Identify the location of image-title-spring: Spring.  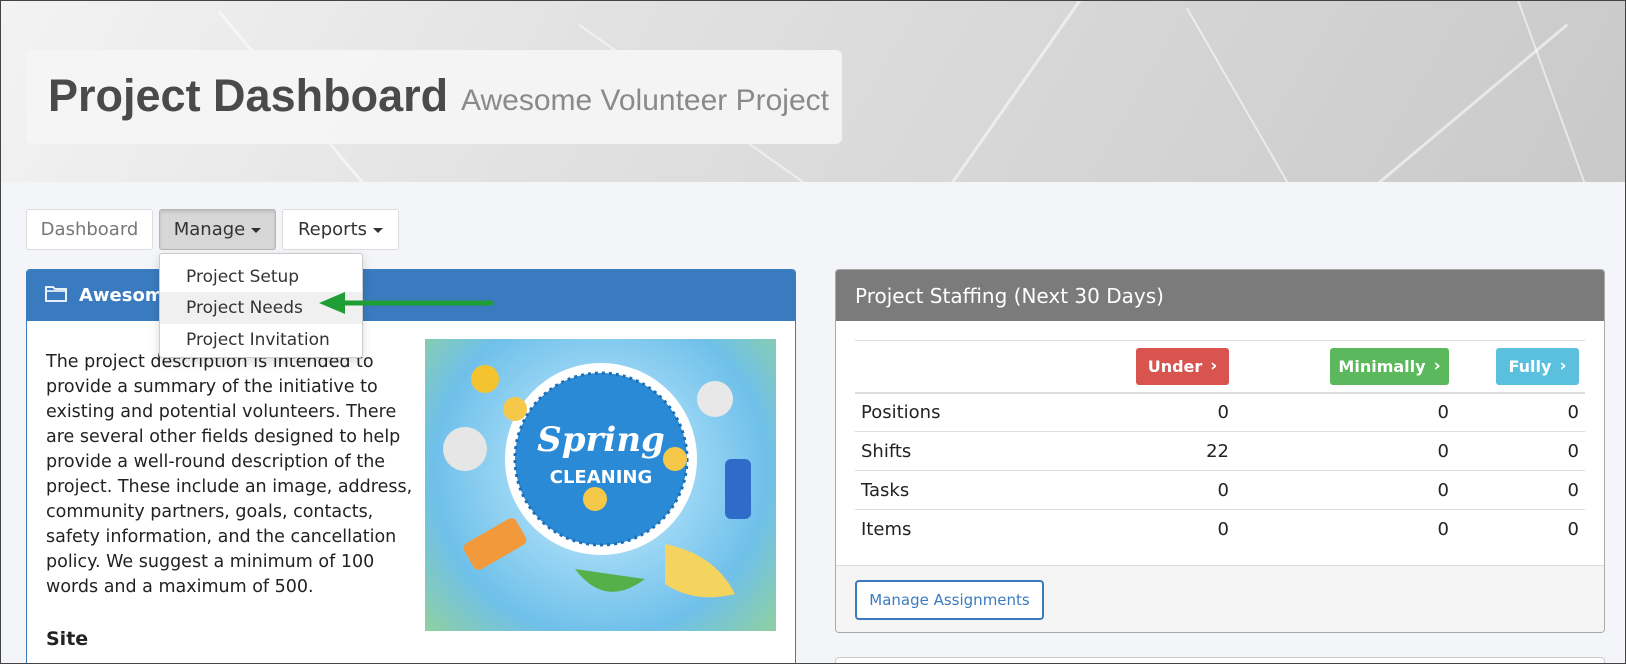
(601, 440).